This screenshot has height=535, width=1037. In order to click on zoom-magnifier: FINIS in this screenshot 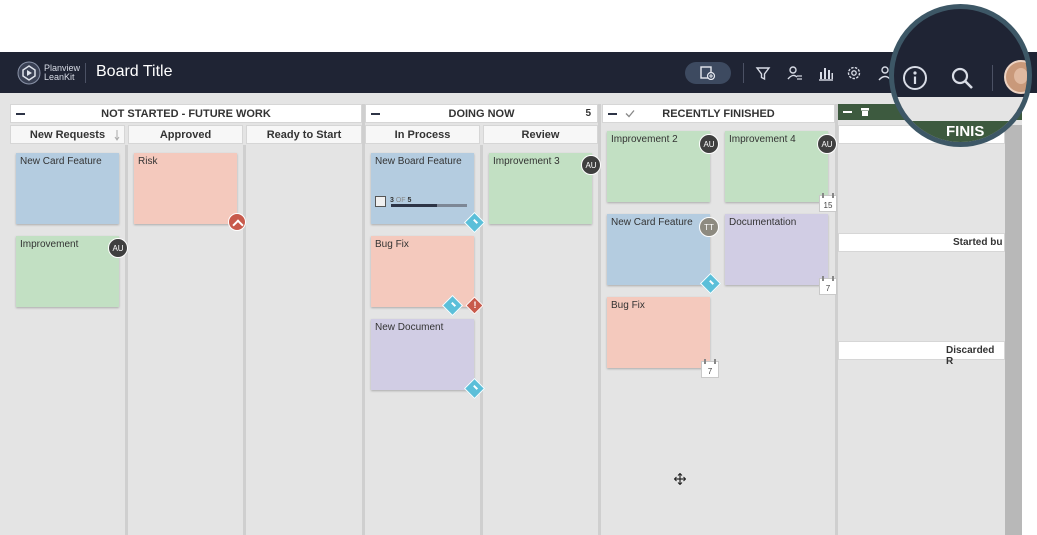, I will do `click(960, 75)`.